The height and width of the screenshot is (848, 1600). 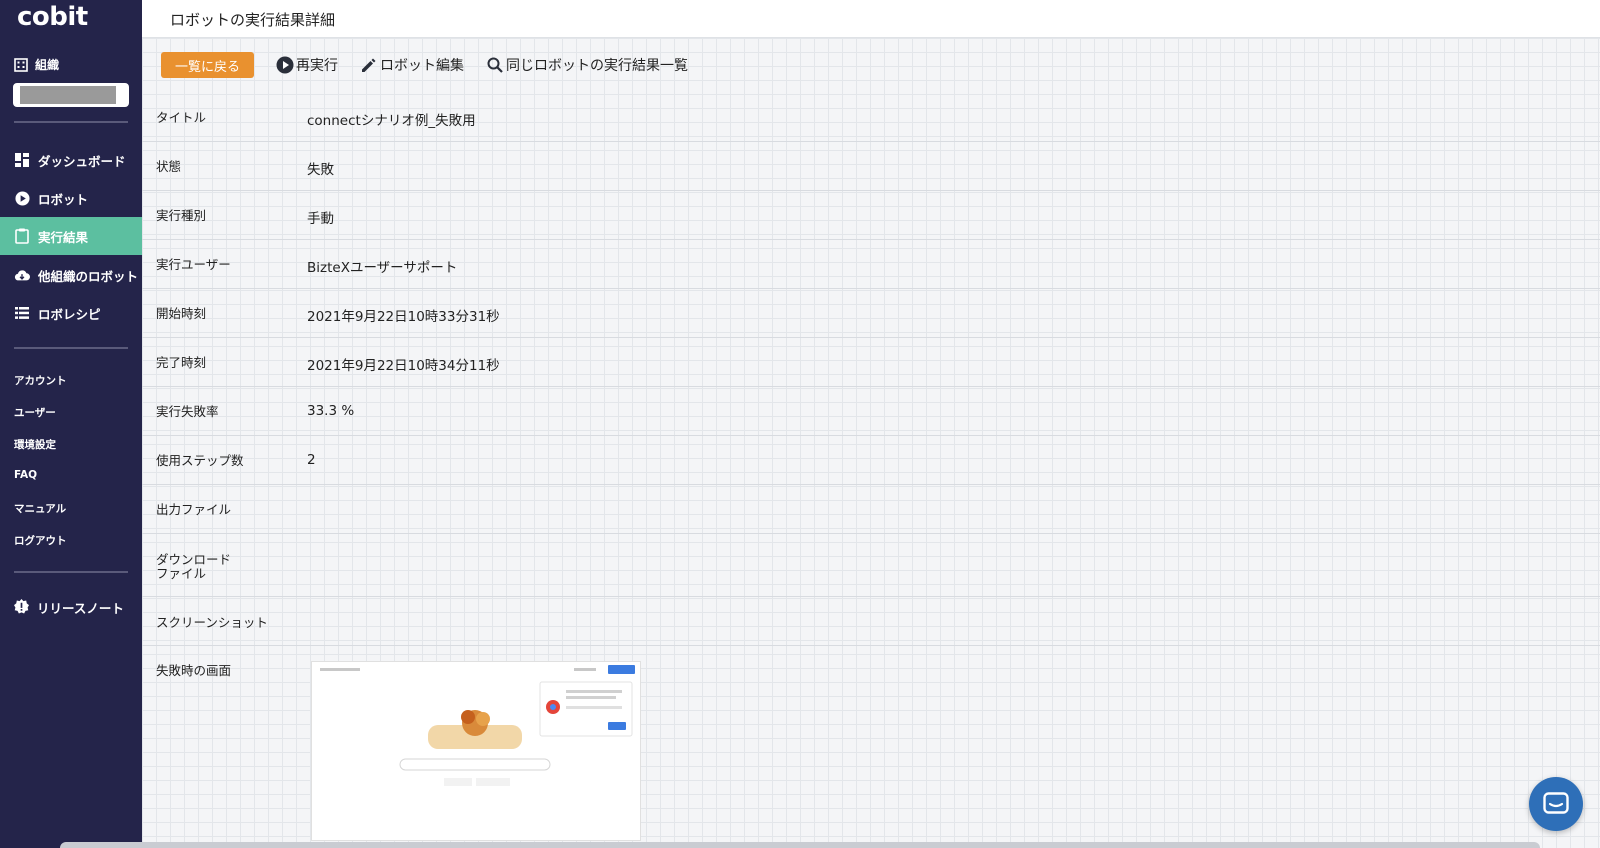 What do you see at coordinates (181, 117) in the screenshot?
I see `row-label: タイトル` at bounding box center [181, 117].